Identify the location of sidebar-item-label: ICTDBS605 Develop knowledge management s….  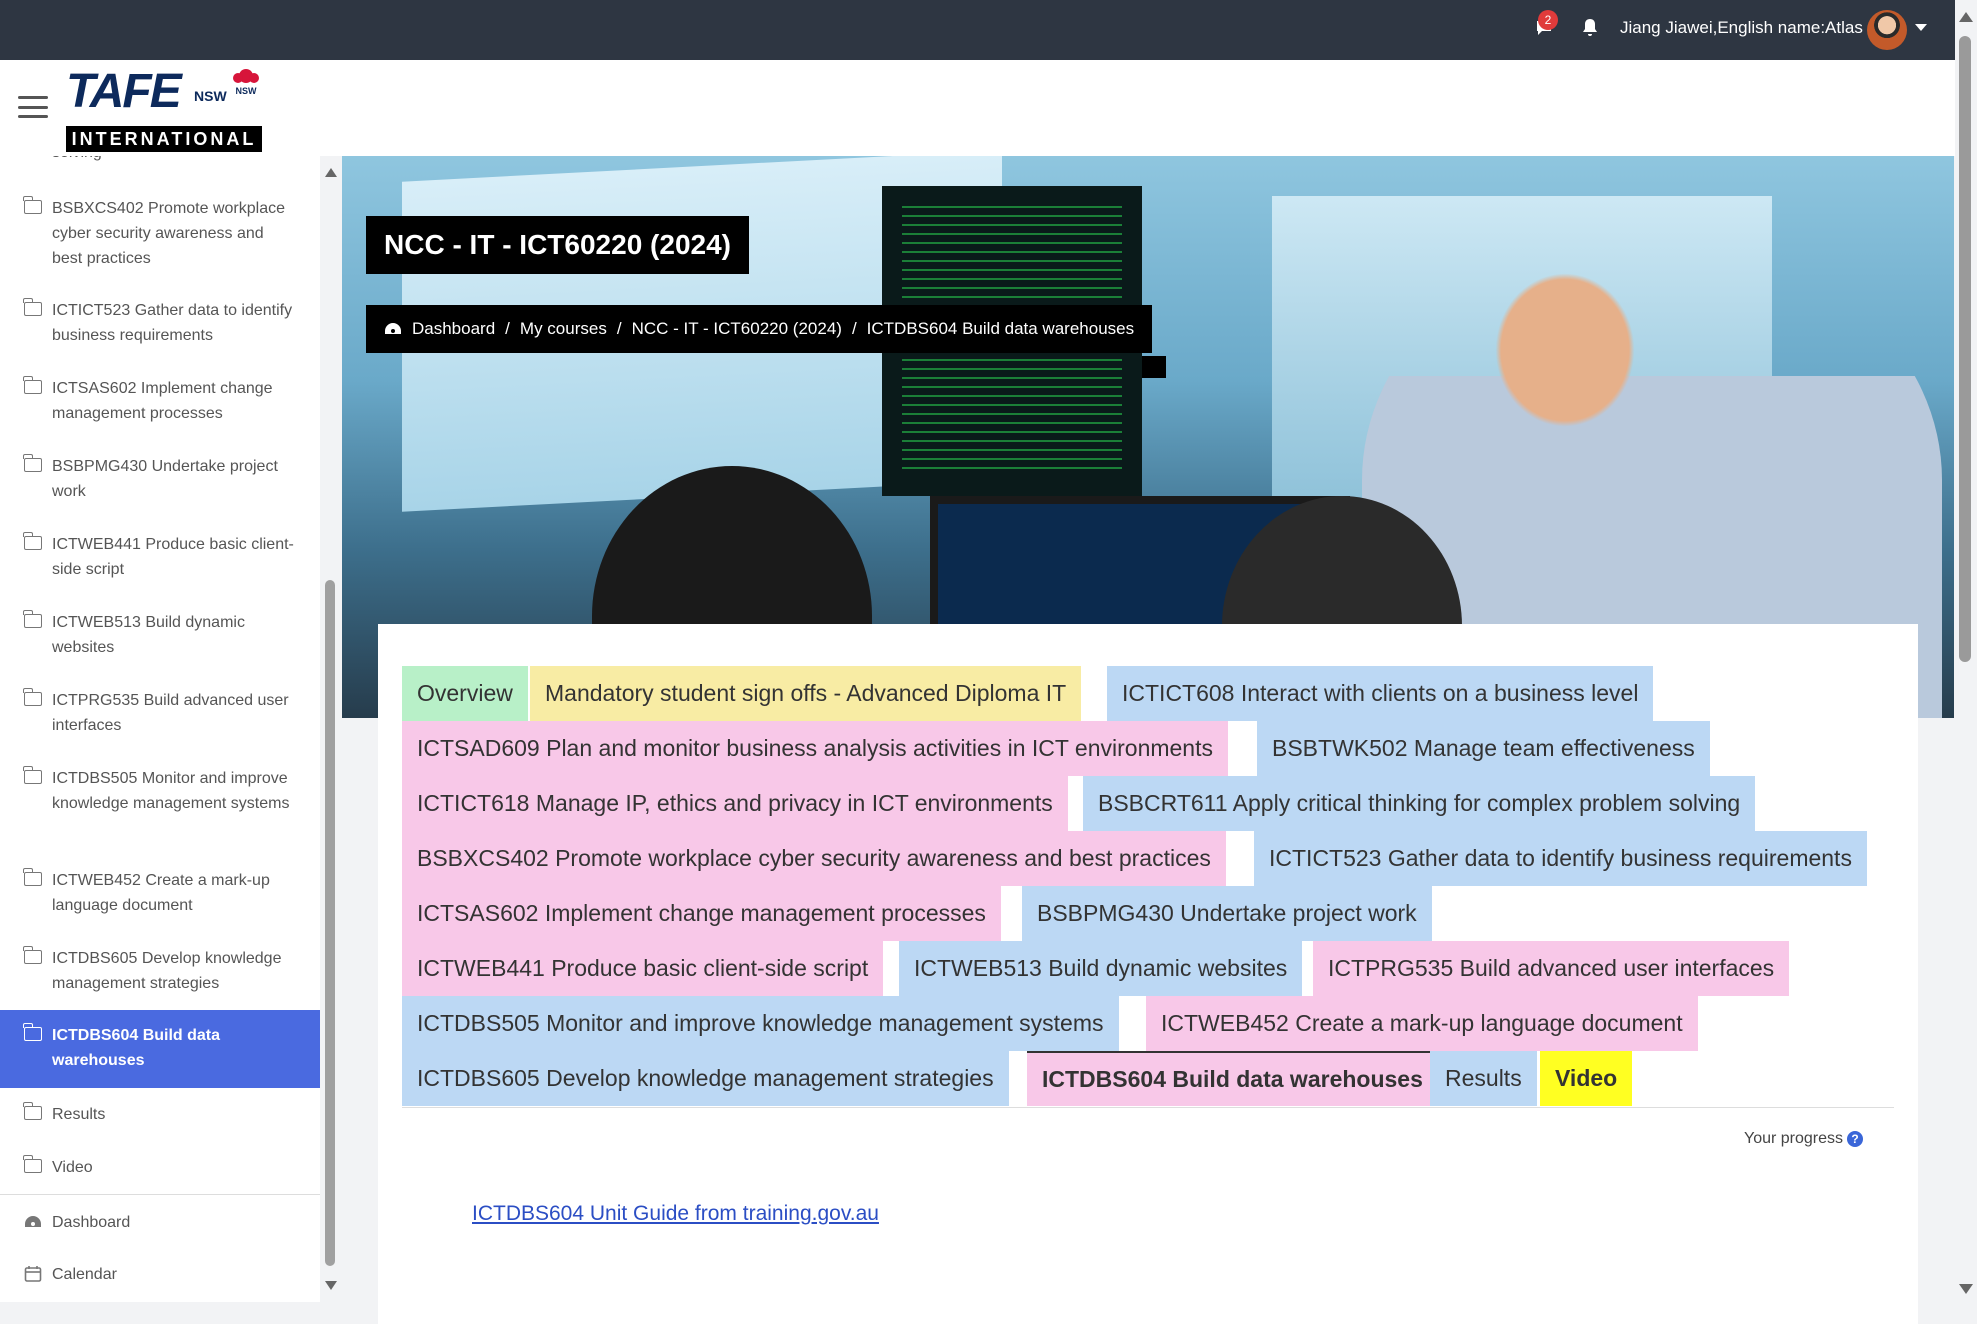
(167, 971).